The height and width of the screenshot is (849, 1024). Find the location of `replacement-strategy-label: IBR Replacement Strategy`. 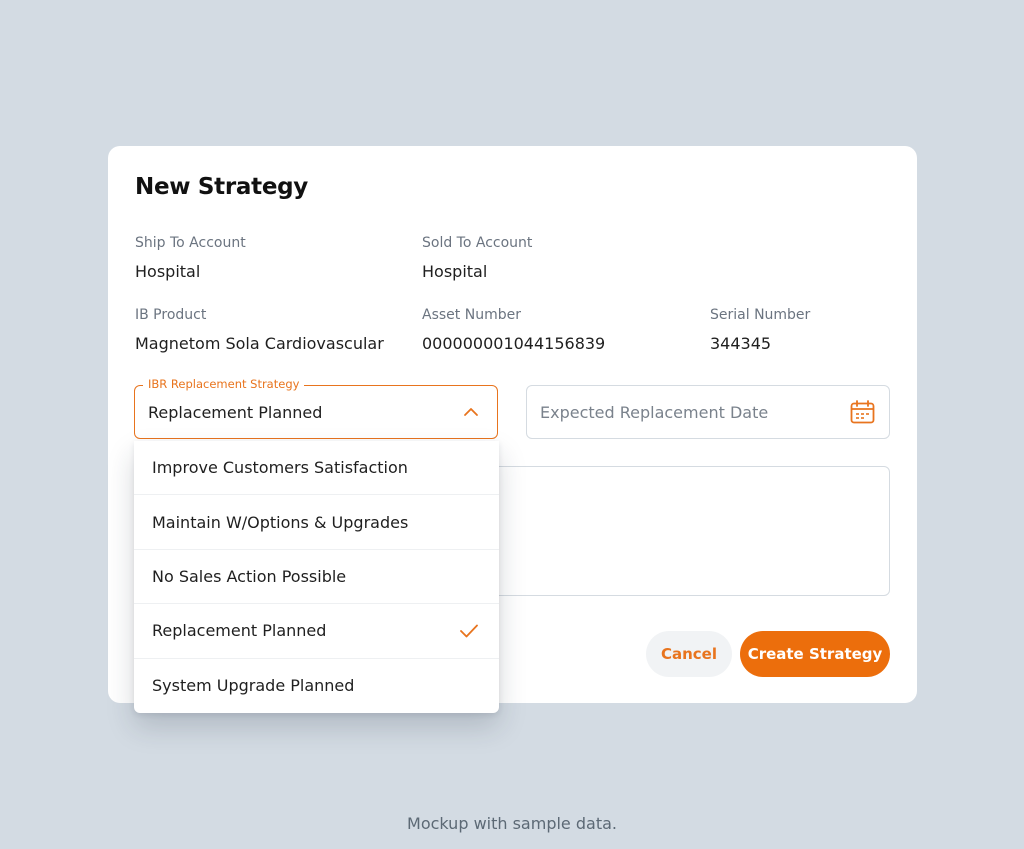

replacement-strategy-label: IBR Replacement Strategy is located at coordinates (224, 384).